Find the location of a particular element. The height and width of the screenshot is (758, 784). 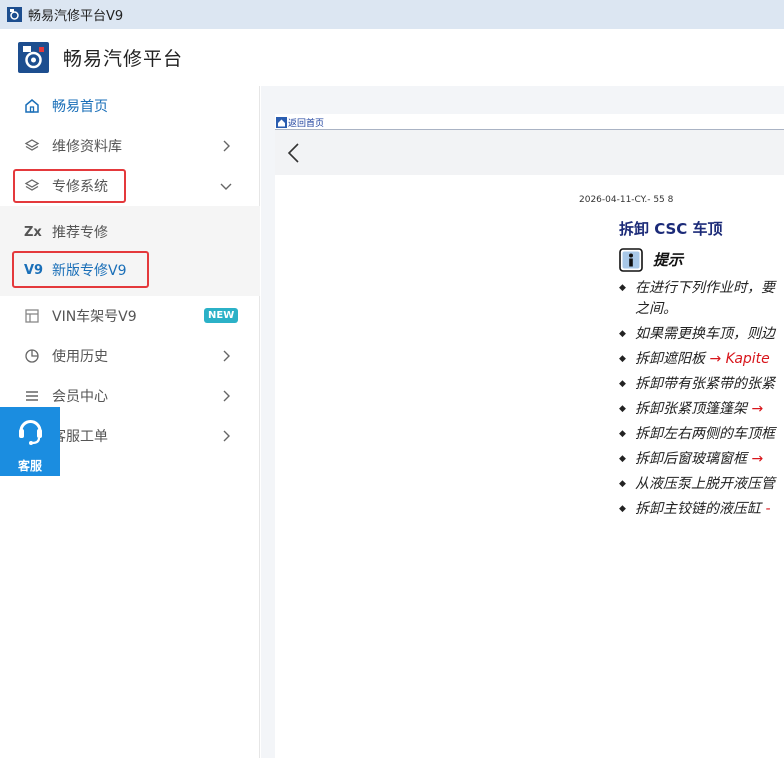

back-home-link: 返回首页 is located at coordinates (300, 122).